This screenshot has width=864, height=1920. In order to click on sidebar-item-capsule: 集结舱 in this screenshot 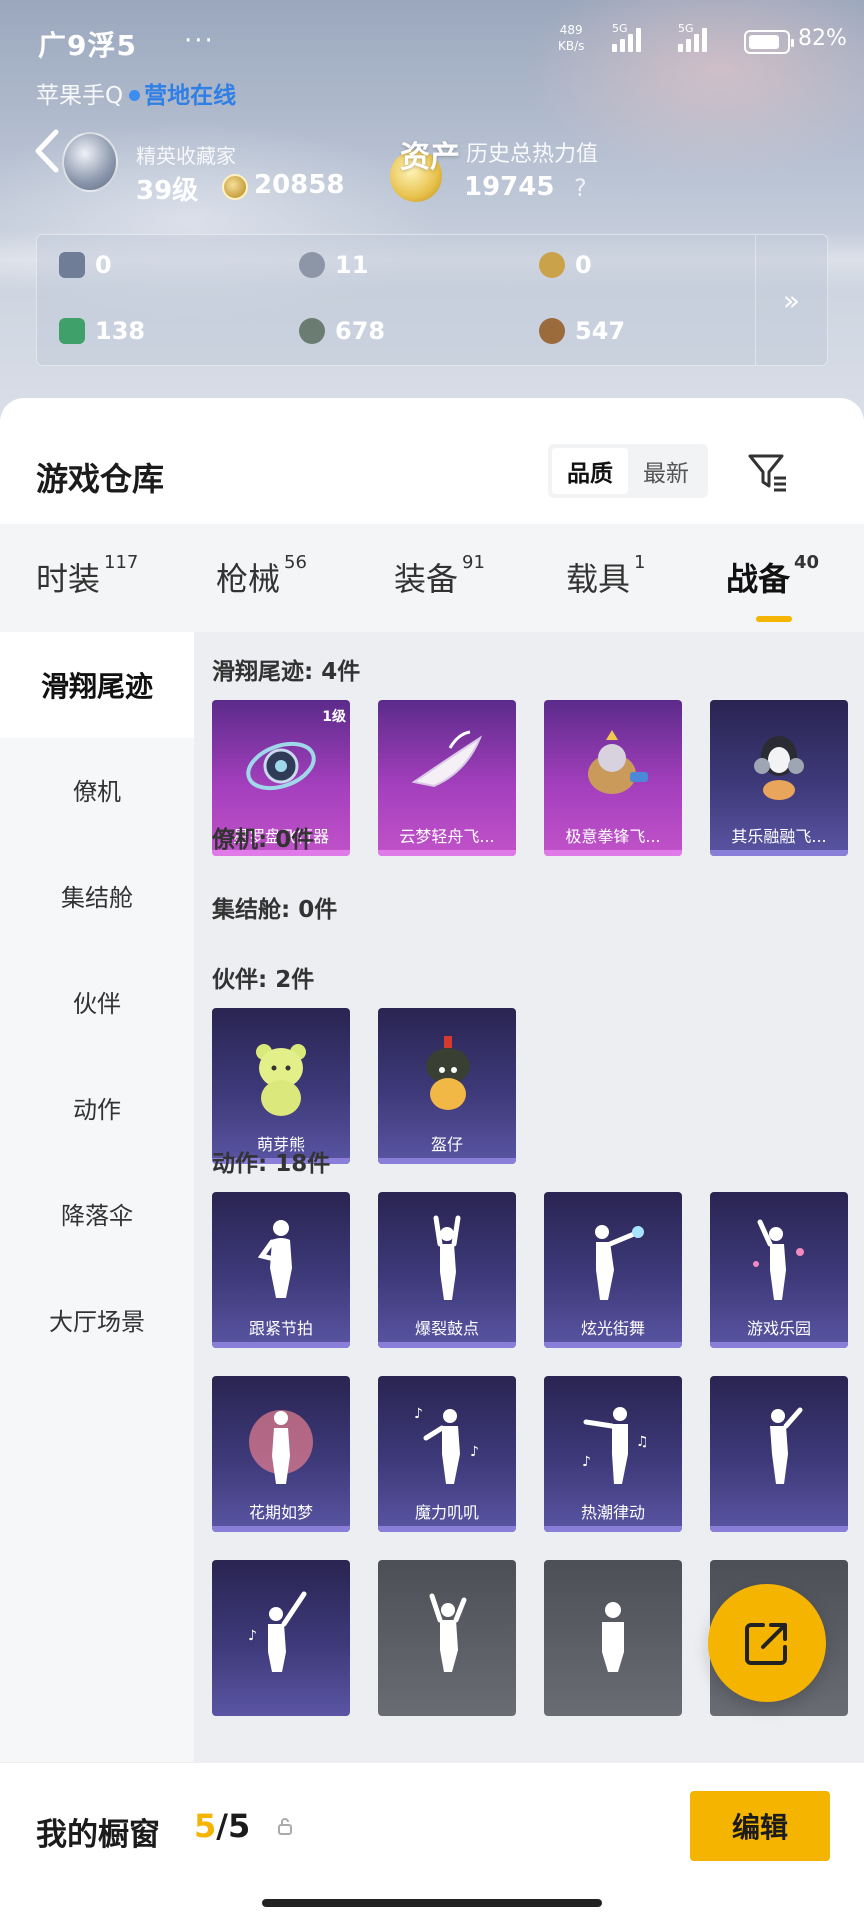, I will do `click(97, 895)`.